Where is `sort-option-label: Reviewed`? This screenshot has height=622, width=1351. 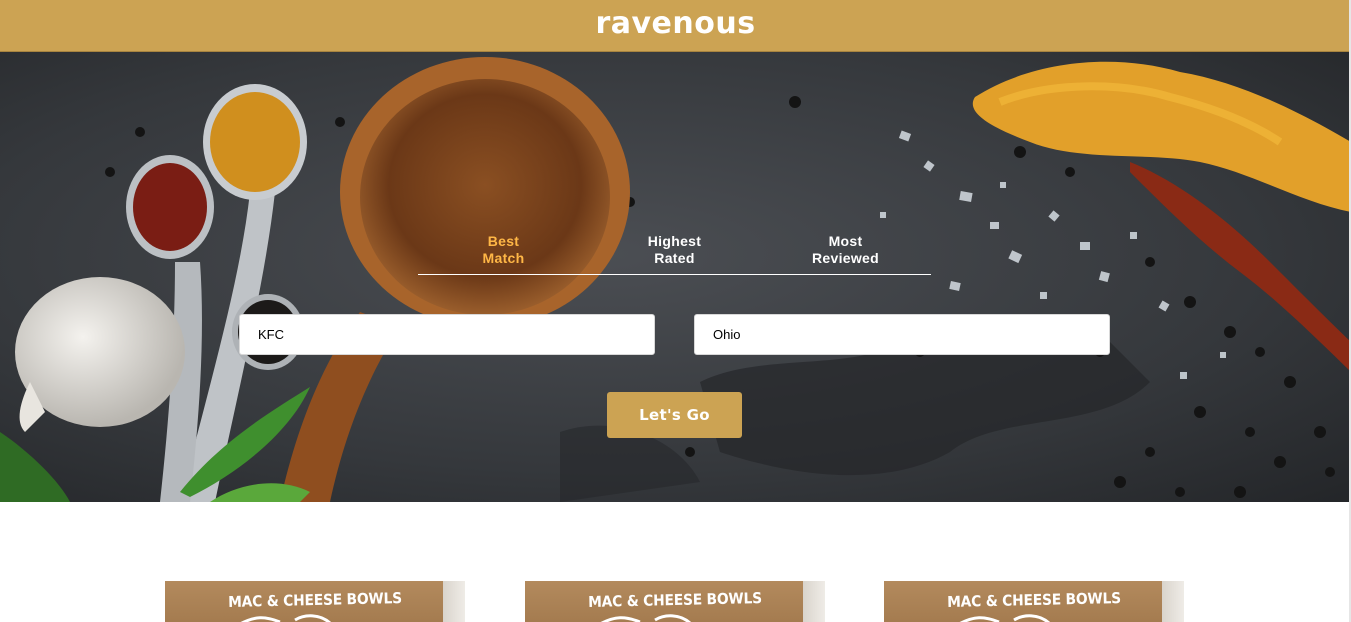
sort-option-label: Reviewed is located at coordinates (845, 258).